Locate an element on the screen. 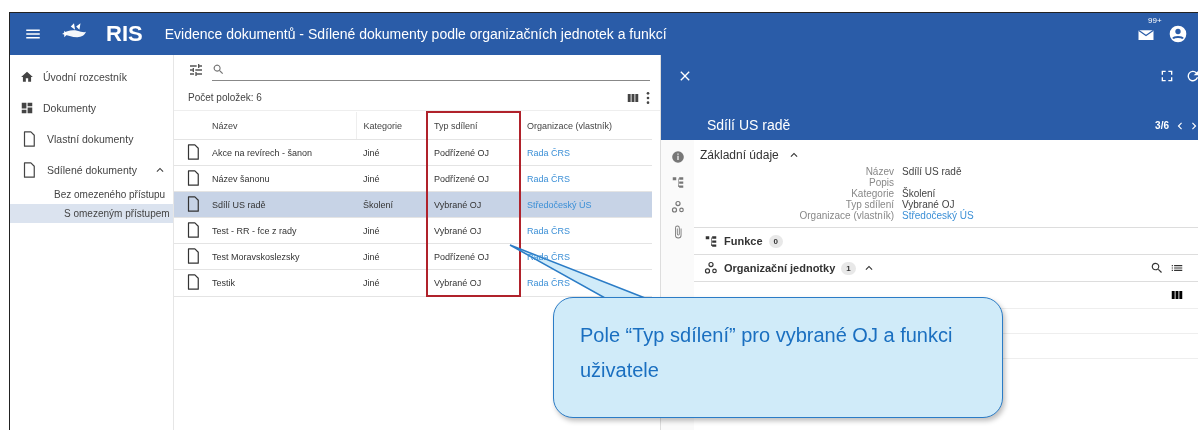 Image resolution: width=1198 pixels, height=430 pixels. field-label: Název is located at coordinates (879, 171).